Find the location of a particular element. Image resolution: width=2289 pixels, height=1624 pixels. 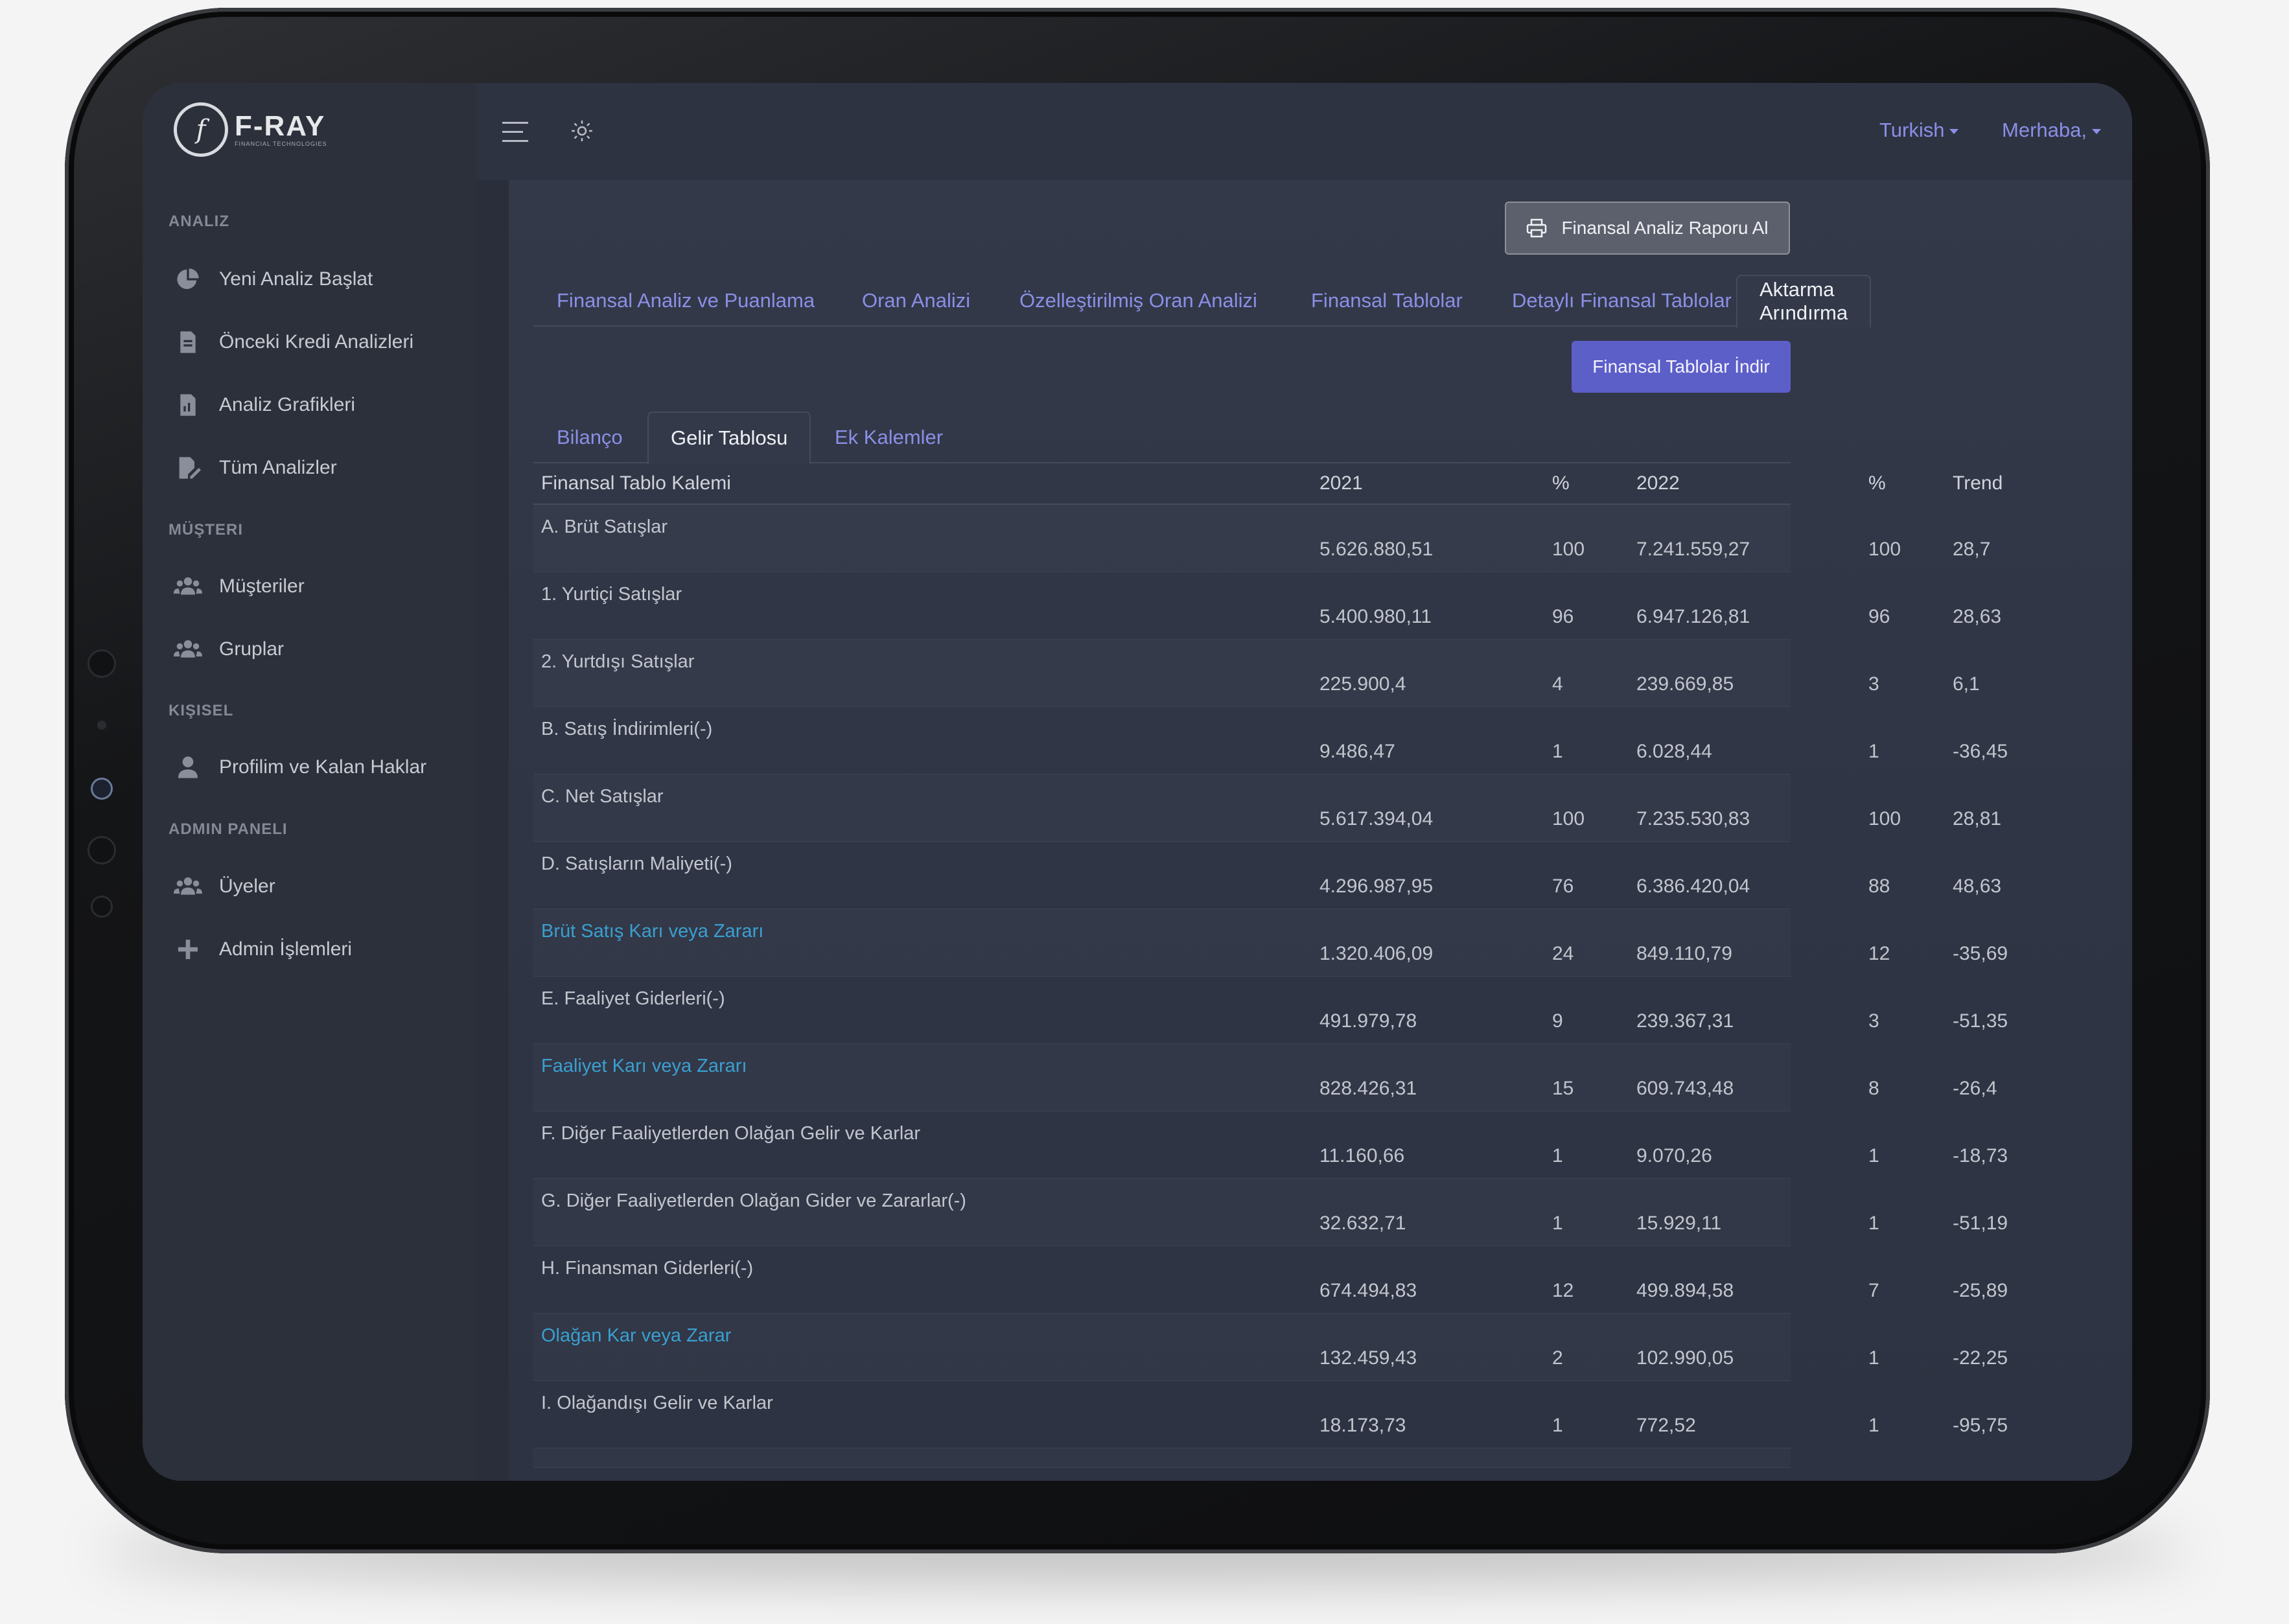

sidebar-item-groups: Gruplar is located at coordinates (229, 649).